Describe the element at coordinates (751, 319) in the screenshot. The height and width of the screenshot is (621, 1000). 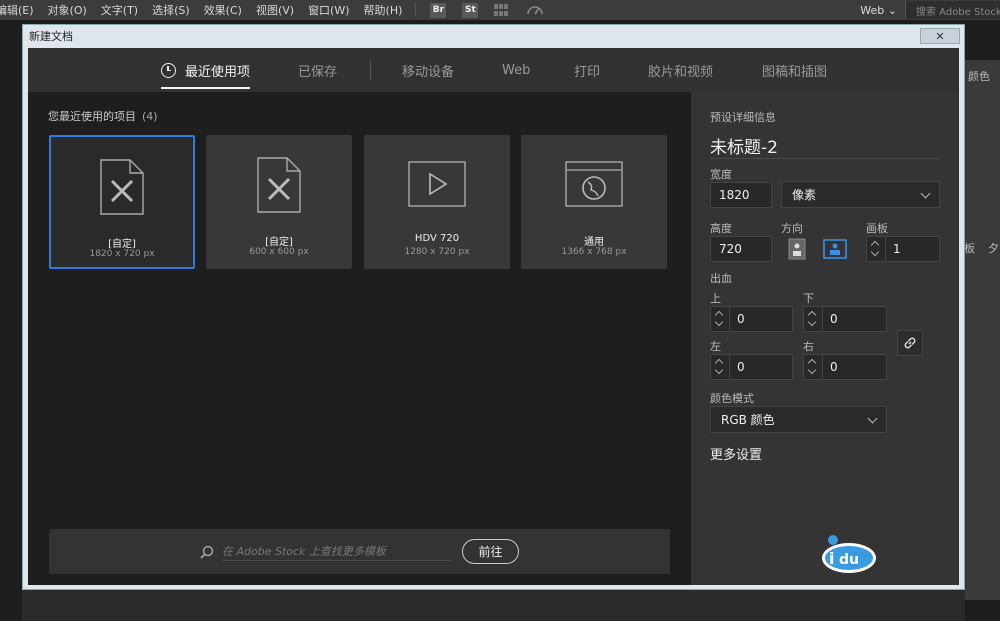
I see `bleed-top-stepper: 0` at that location.